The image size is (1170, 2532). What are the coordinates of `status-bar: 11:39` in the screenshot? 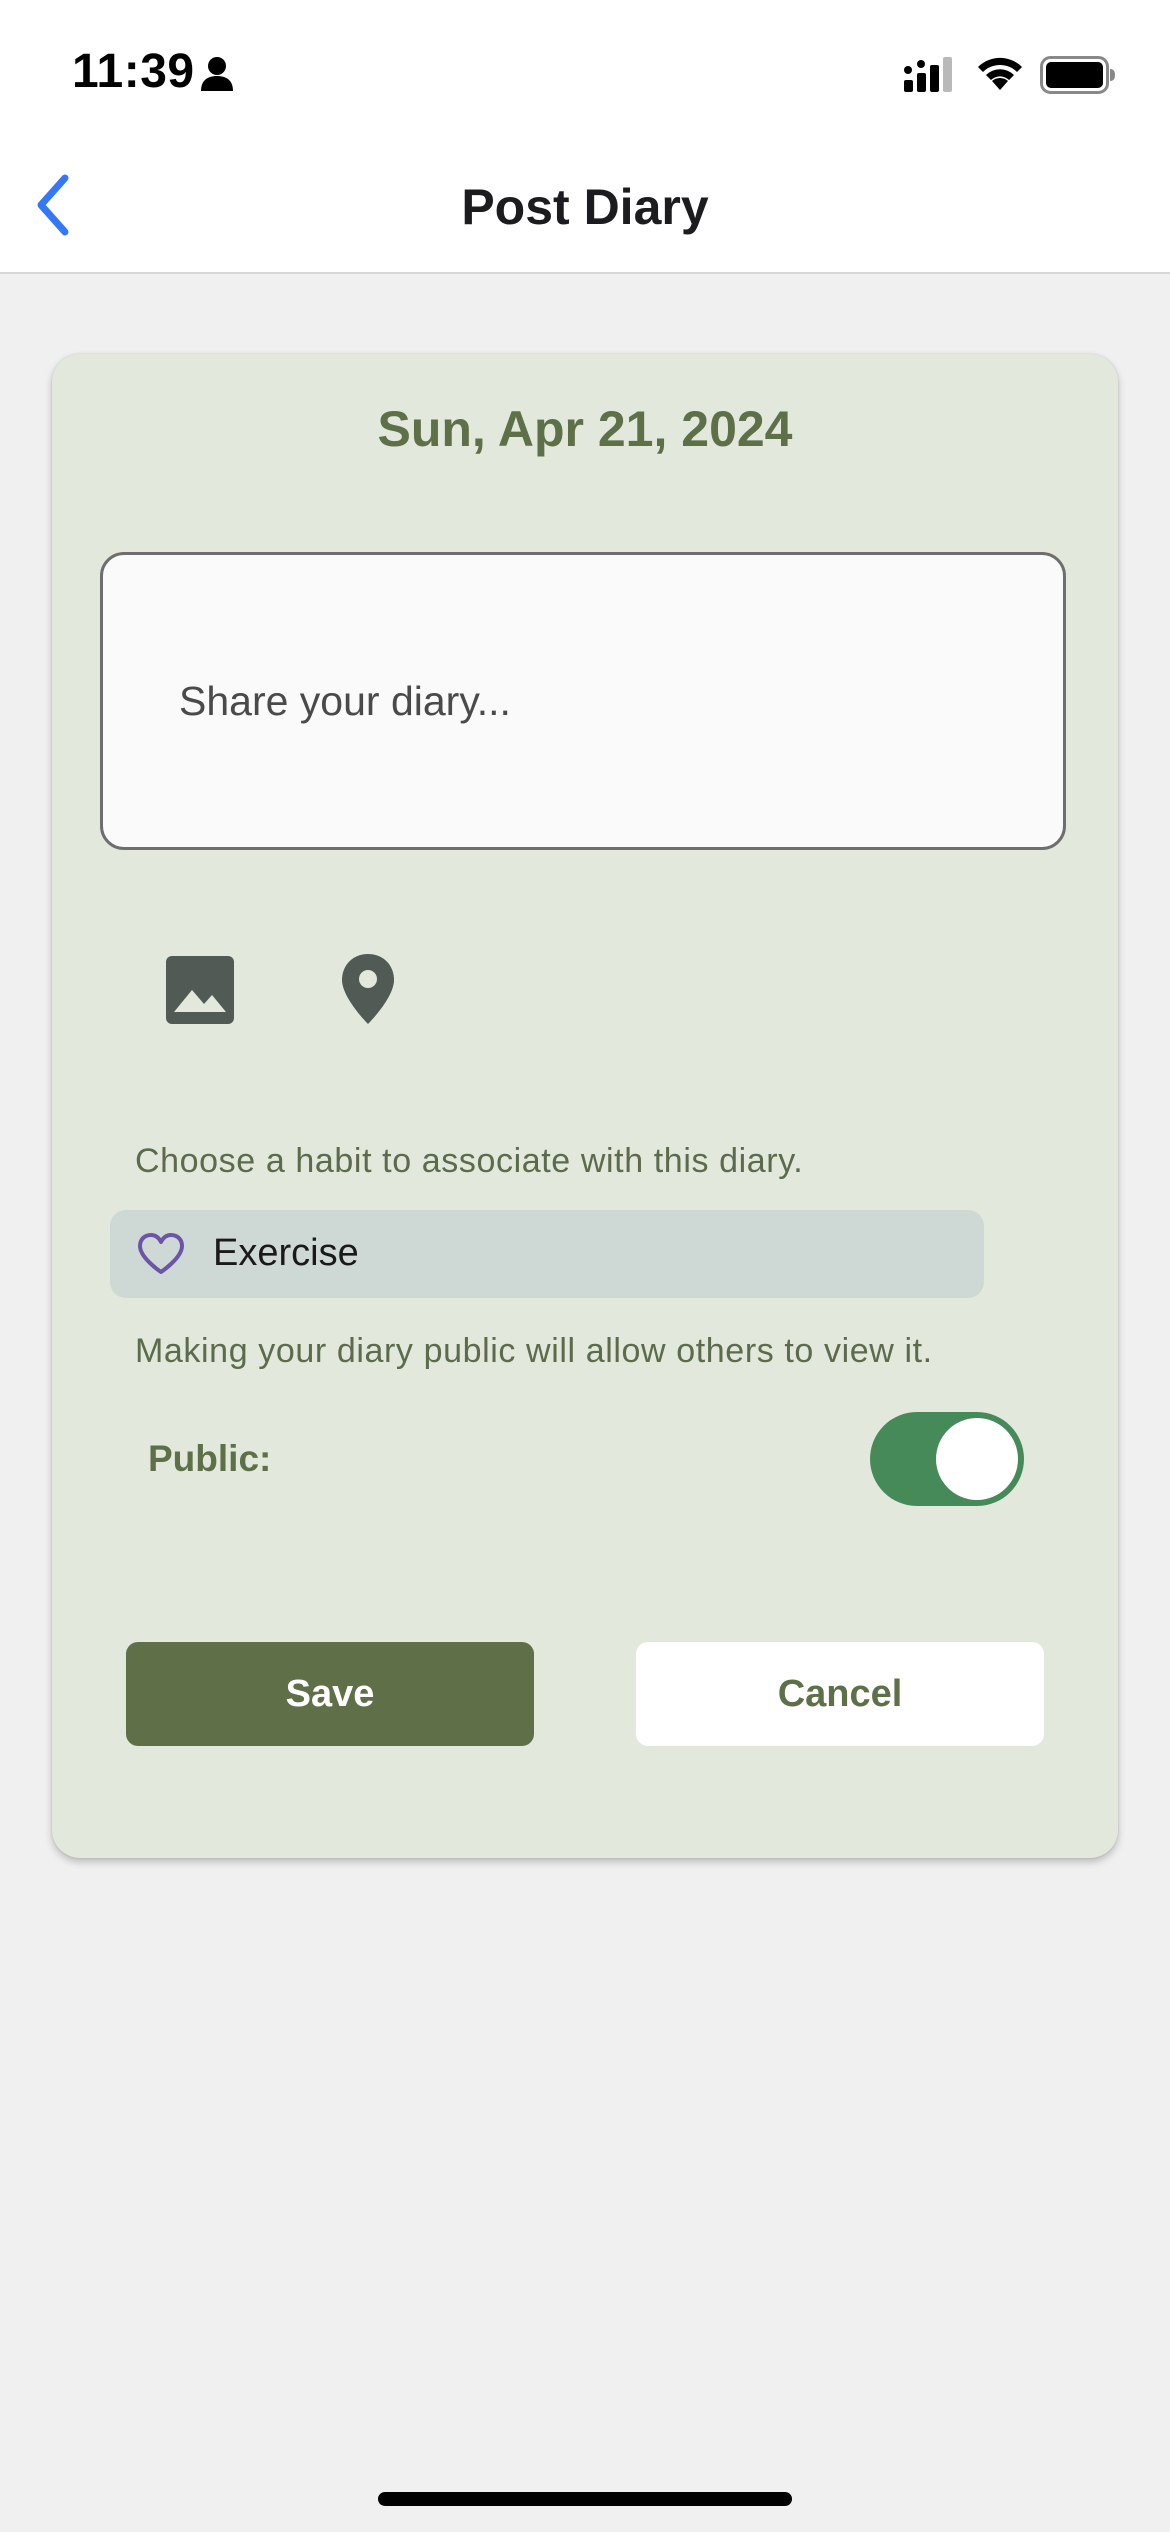 It's located at (585, 70).